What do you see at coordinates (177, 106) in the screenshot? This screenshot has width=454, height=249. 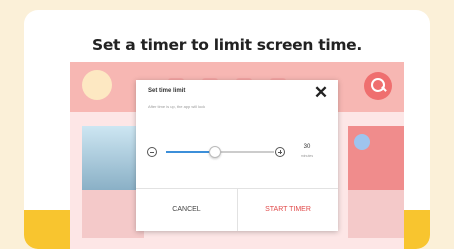 I see `dialog-subtitle: After time is up, the app will lock` at bounding box center [177, 106].